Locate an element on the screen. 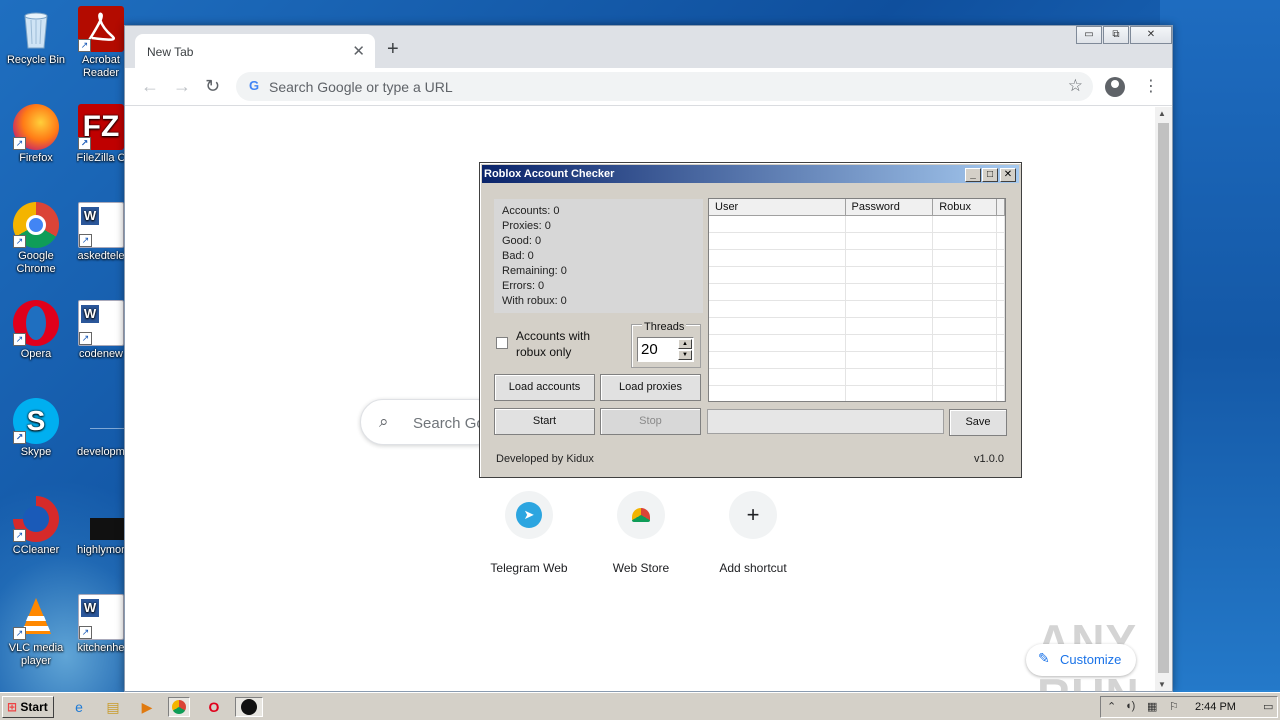  bookmark-star-icon: ☆ is located at coordinates (1075, 86).